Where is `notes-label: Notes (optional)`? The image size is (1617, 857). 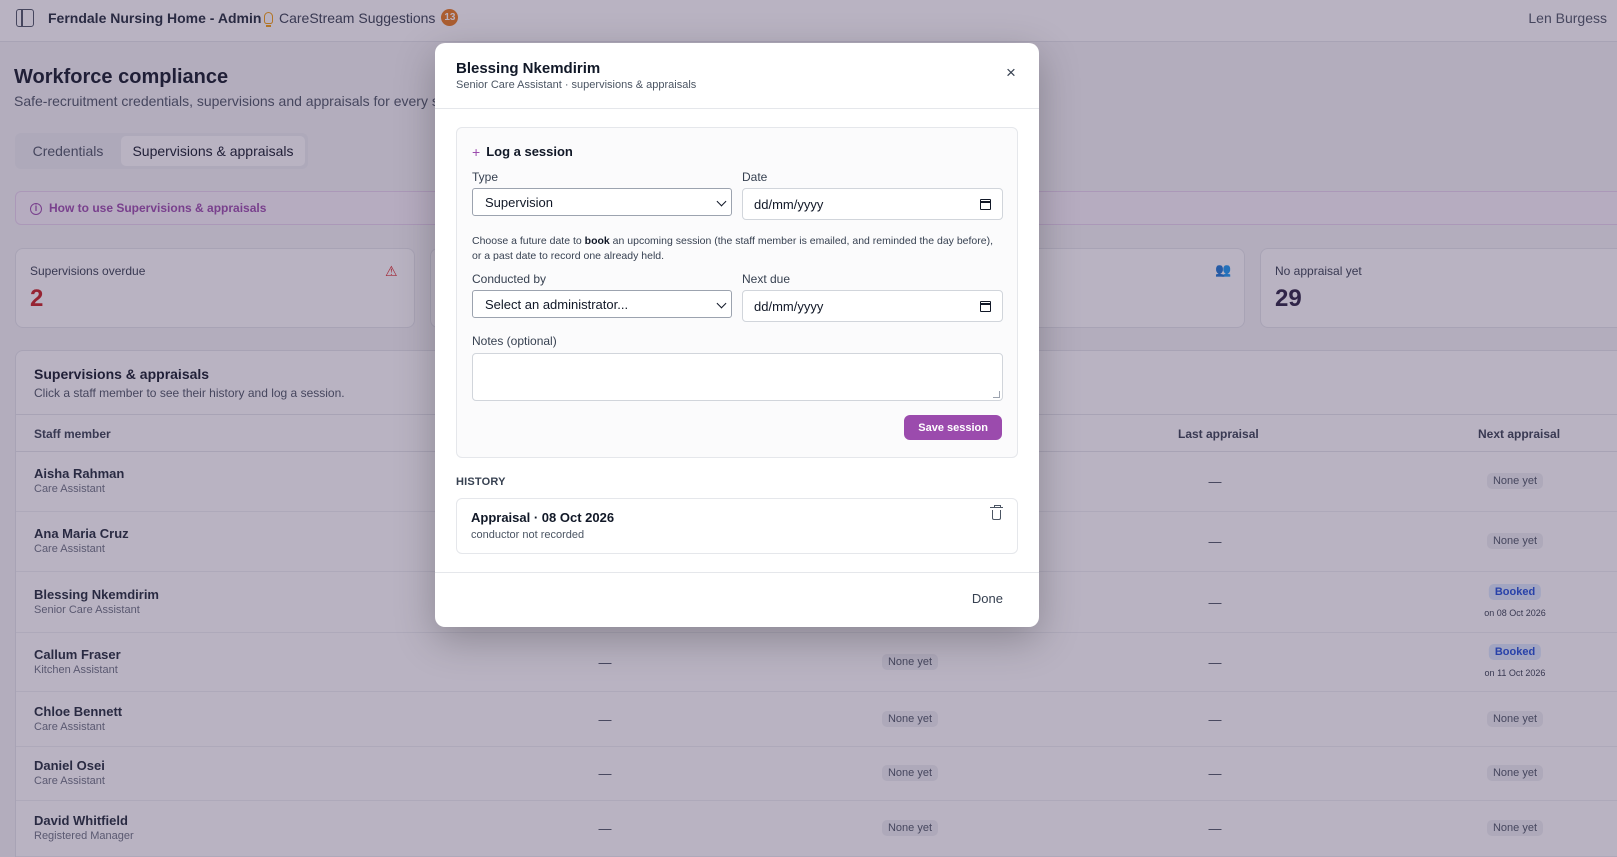
notes-label: Notes (optional) is located at coordinates (514, 341).